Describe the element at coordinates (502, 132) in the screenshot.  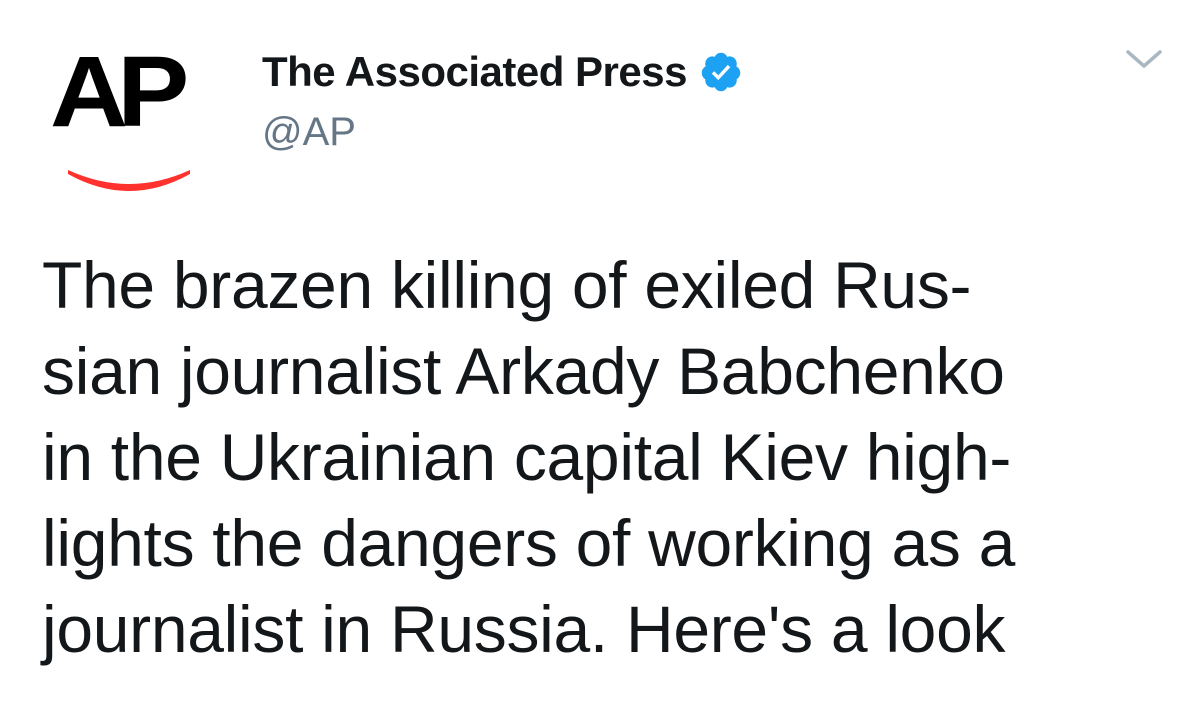
I see `handle: @AP` at that location.